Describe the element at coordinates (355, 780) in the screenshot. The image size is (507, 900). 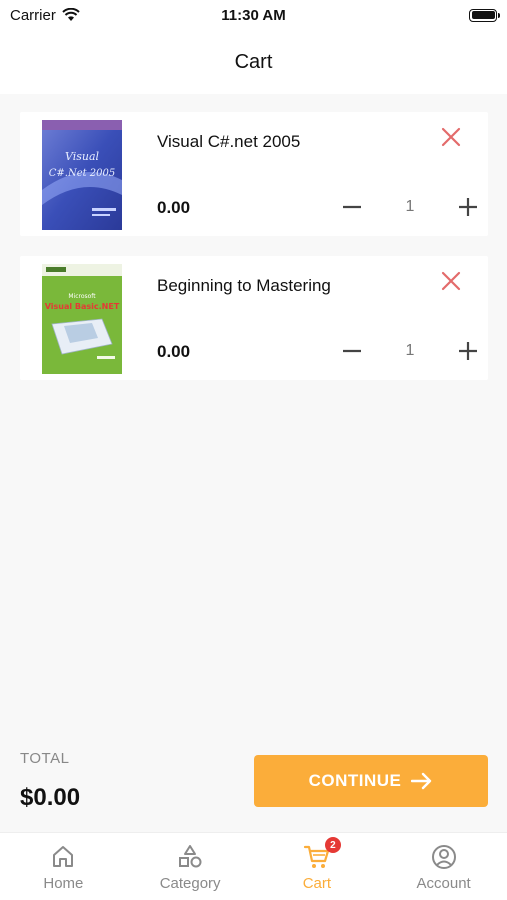
I see `continue-label: CONTINUE` at that location.